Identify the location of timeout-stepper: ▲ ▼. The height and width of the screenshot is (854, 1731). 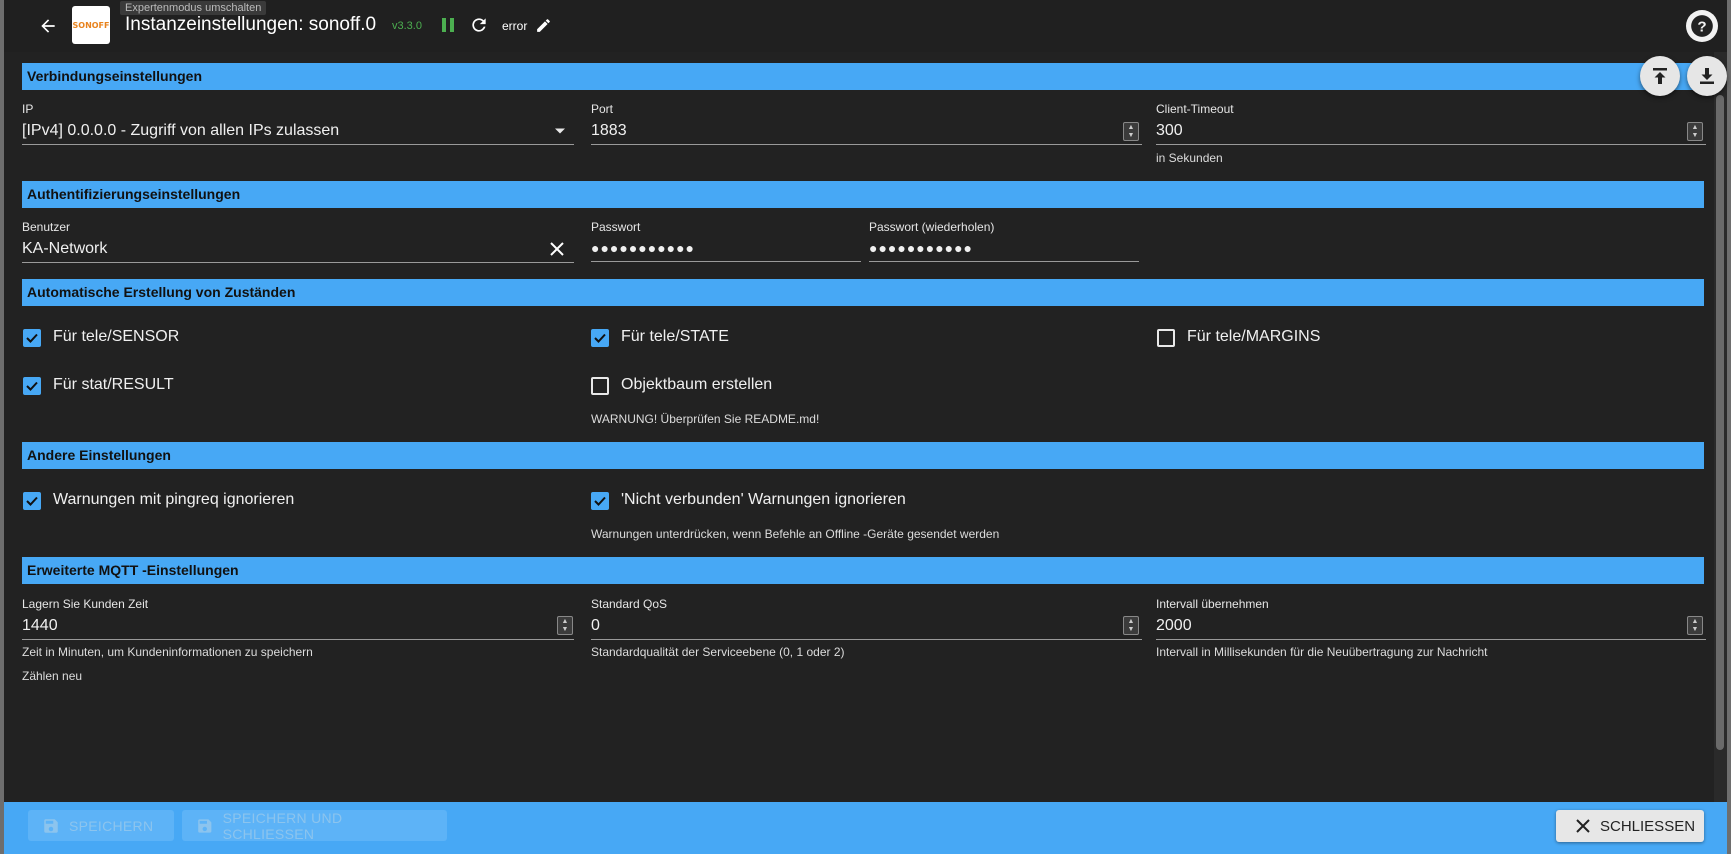
(1695, 131).